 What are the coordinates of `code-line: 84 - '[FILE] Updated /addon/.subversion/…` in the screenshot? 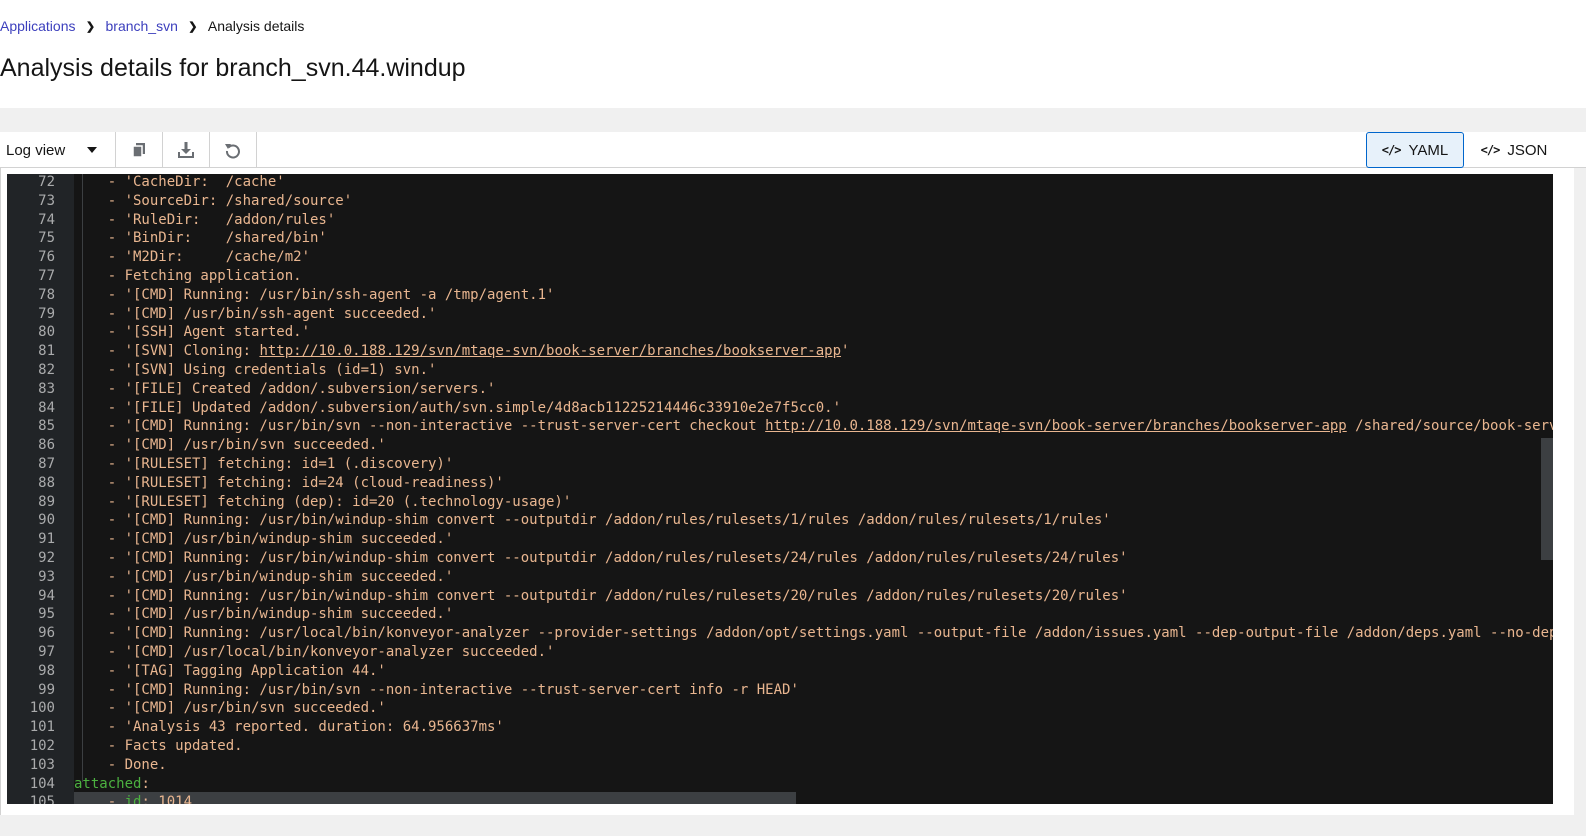 It's located at (780, 408).